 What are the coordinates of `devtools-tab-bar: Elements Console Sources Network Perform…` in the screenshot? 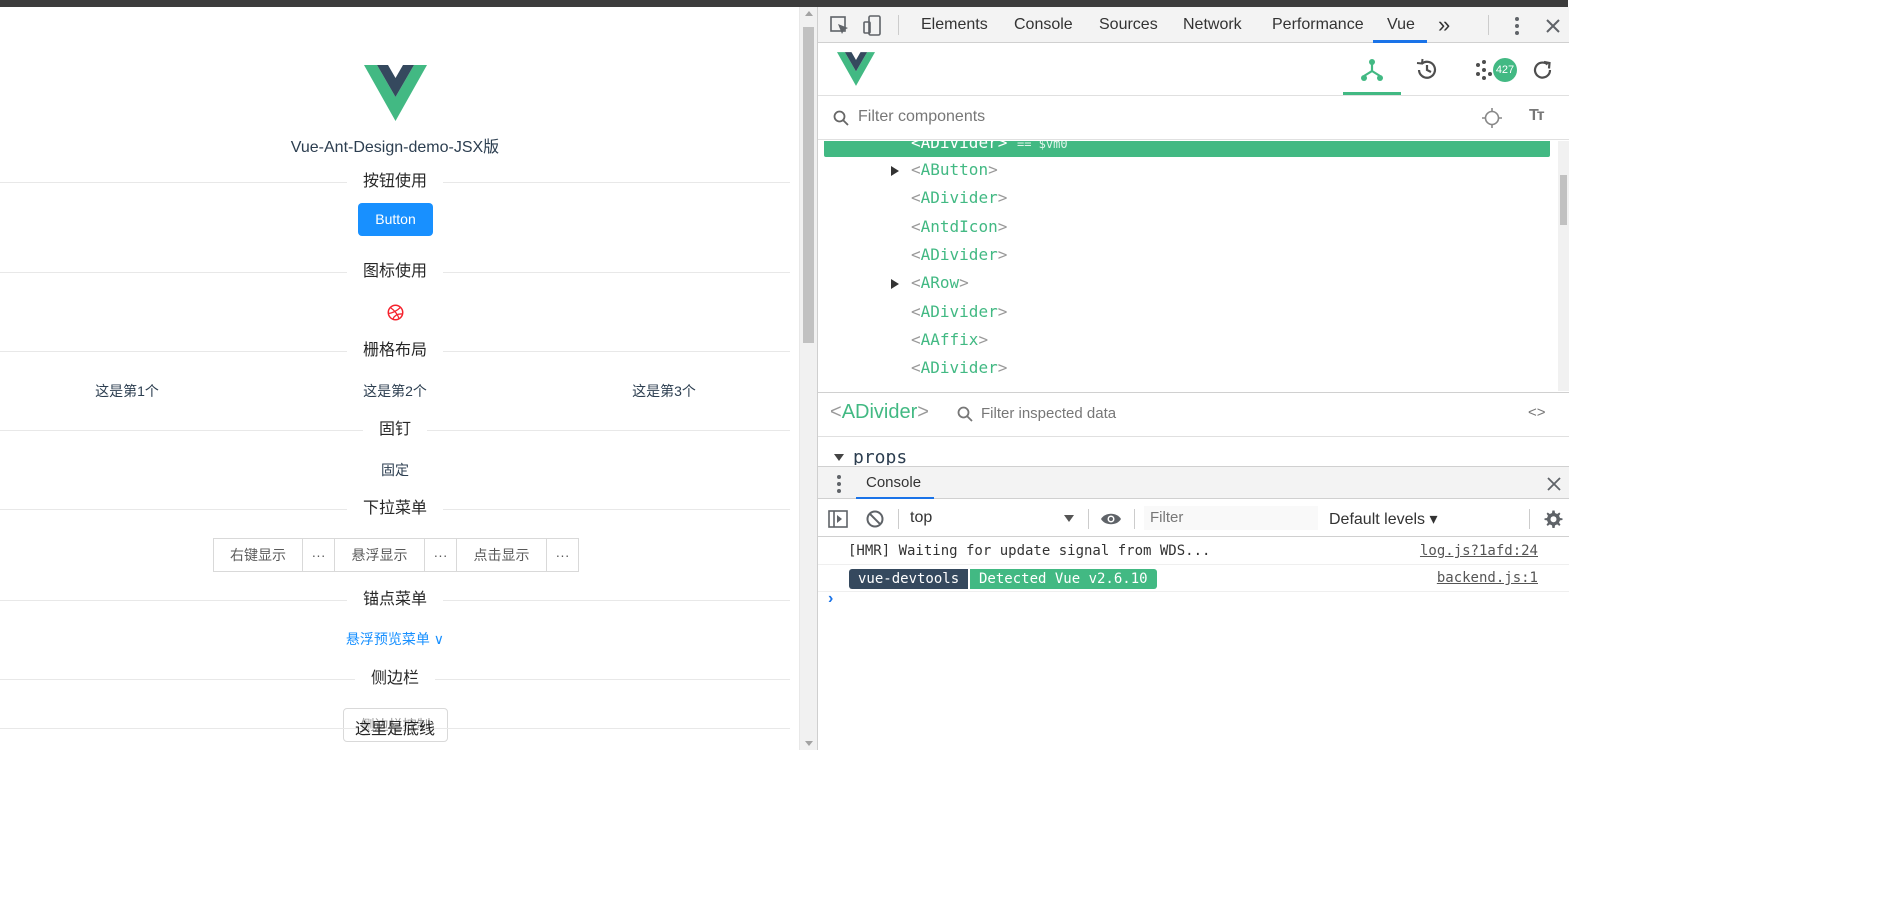 It's located at (1193, 25).